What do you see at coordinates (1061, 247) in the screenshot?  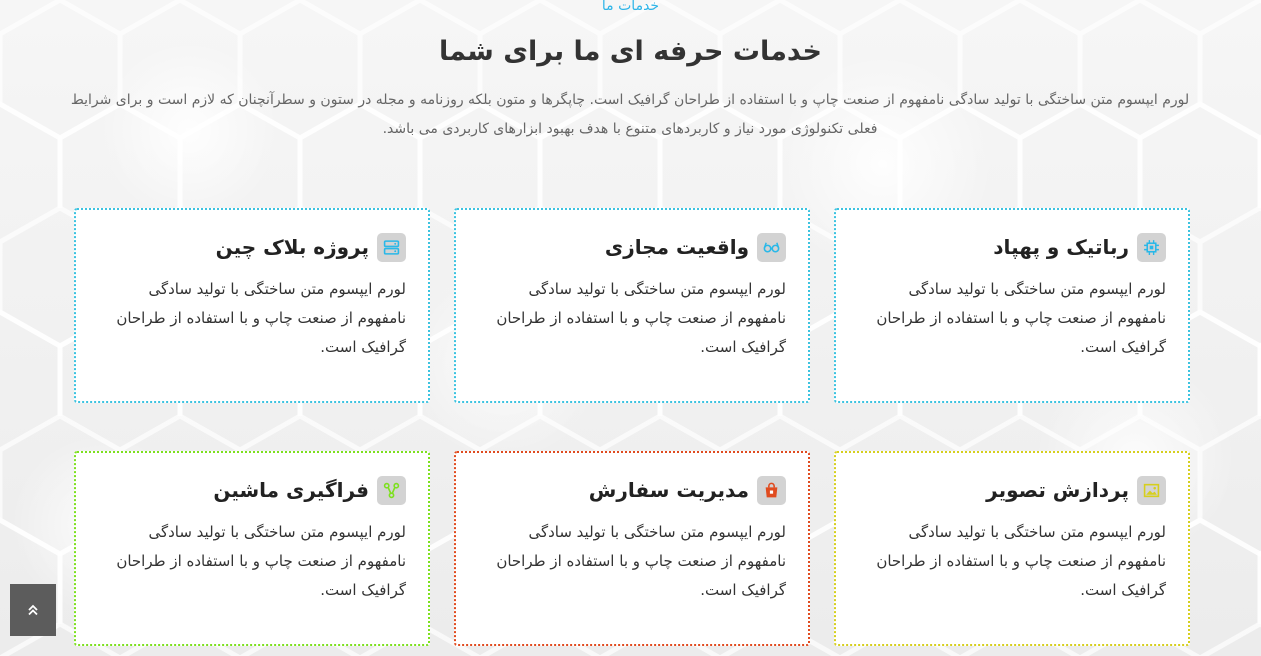 I see `service-title: رباتیک و پهپاد` at bounding box center [1061, 247].